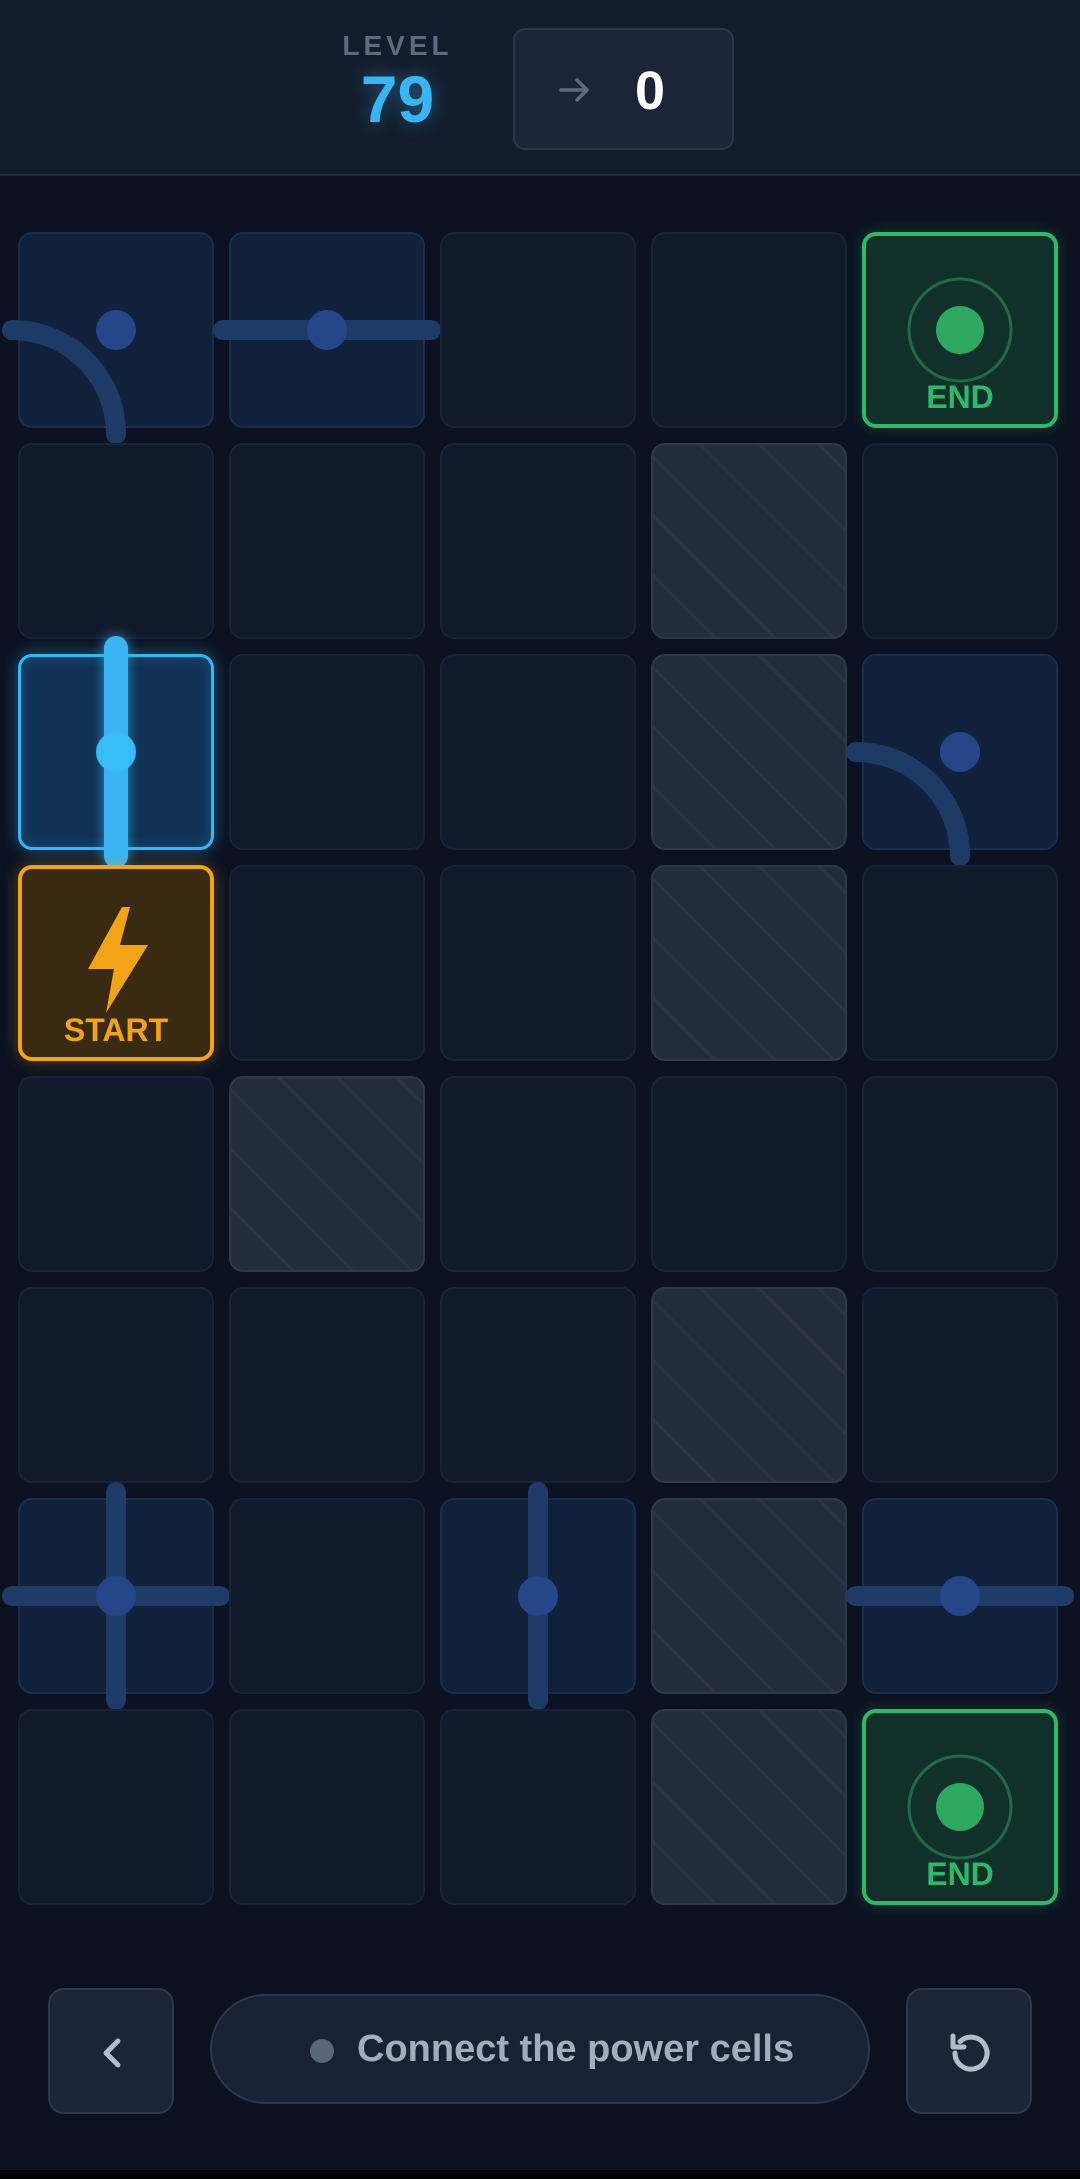 This screenshot has width=1080, height=2179. What do you see at coordinates (971, 2055) in the screenshot?
I see `reset-icon` at bounding box center [971, 2055].